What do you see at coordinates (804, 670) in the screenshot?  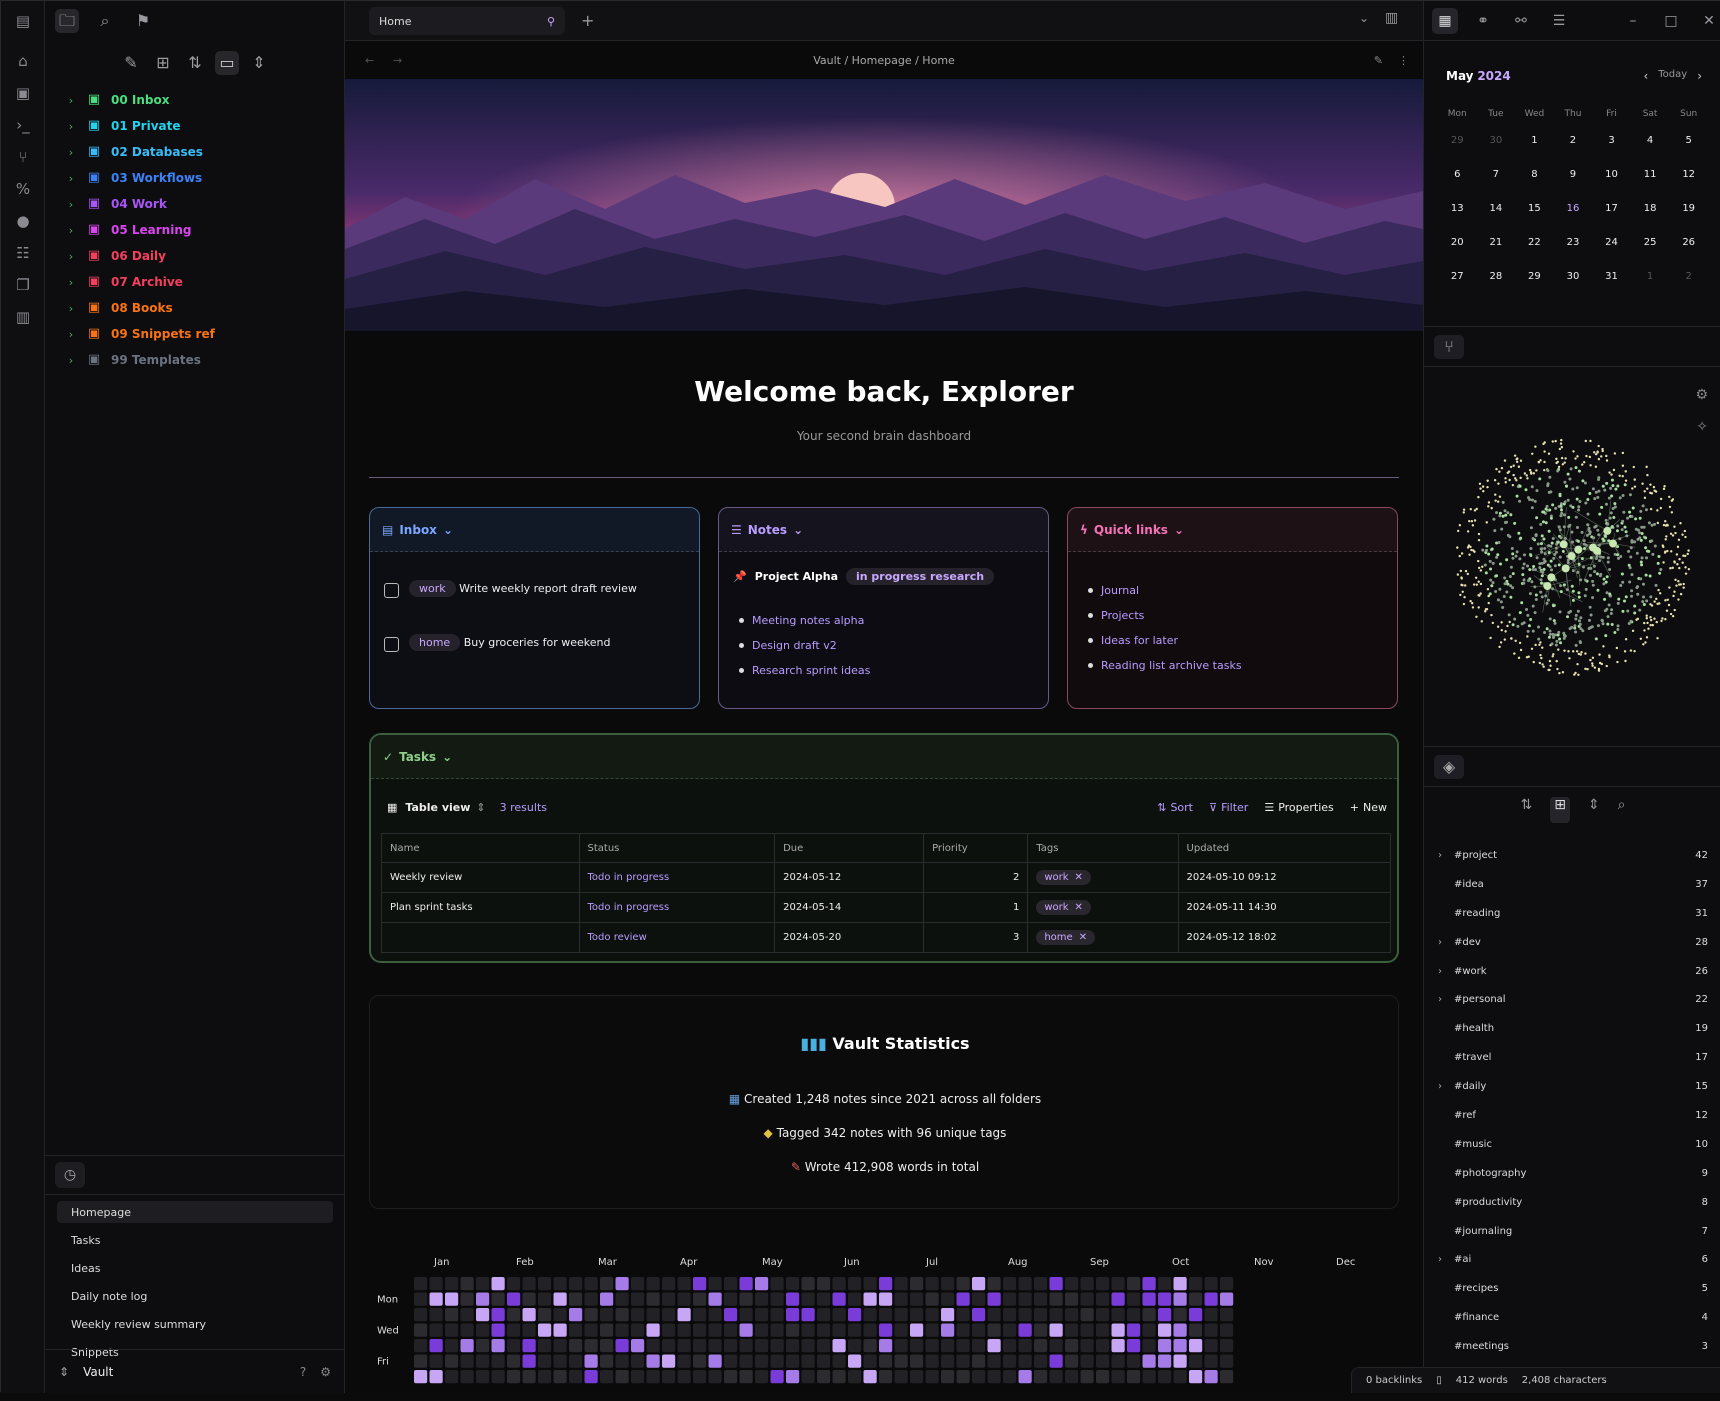 I see `list-item: Research sprint ideas` at bounding box center [804, 670].